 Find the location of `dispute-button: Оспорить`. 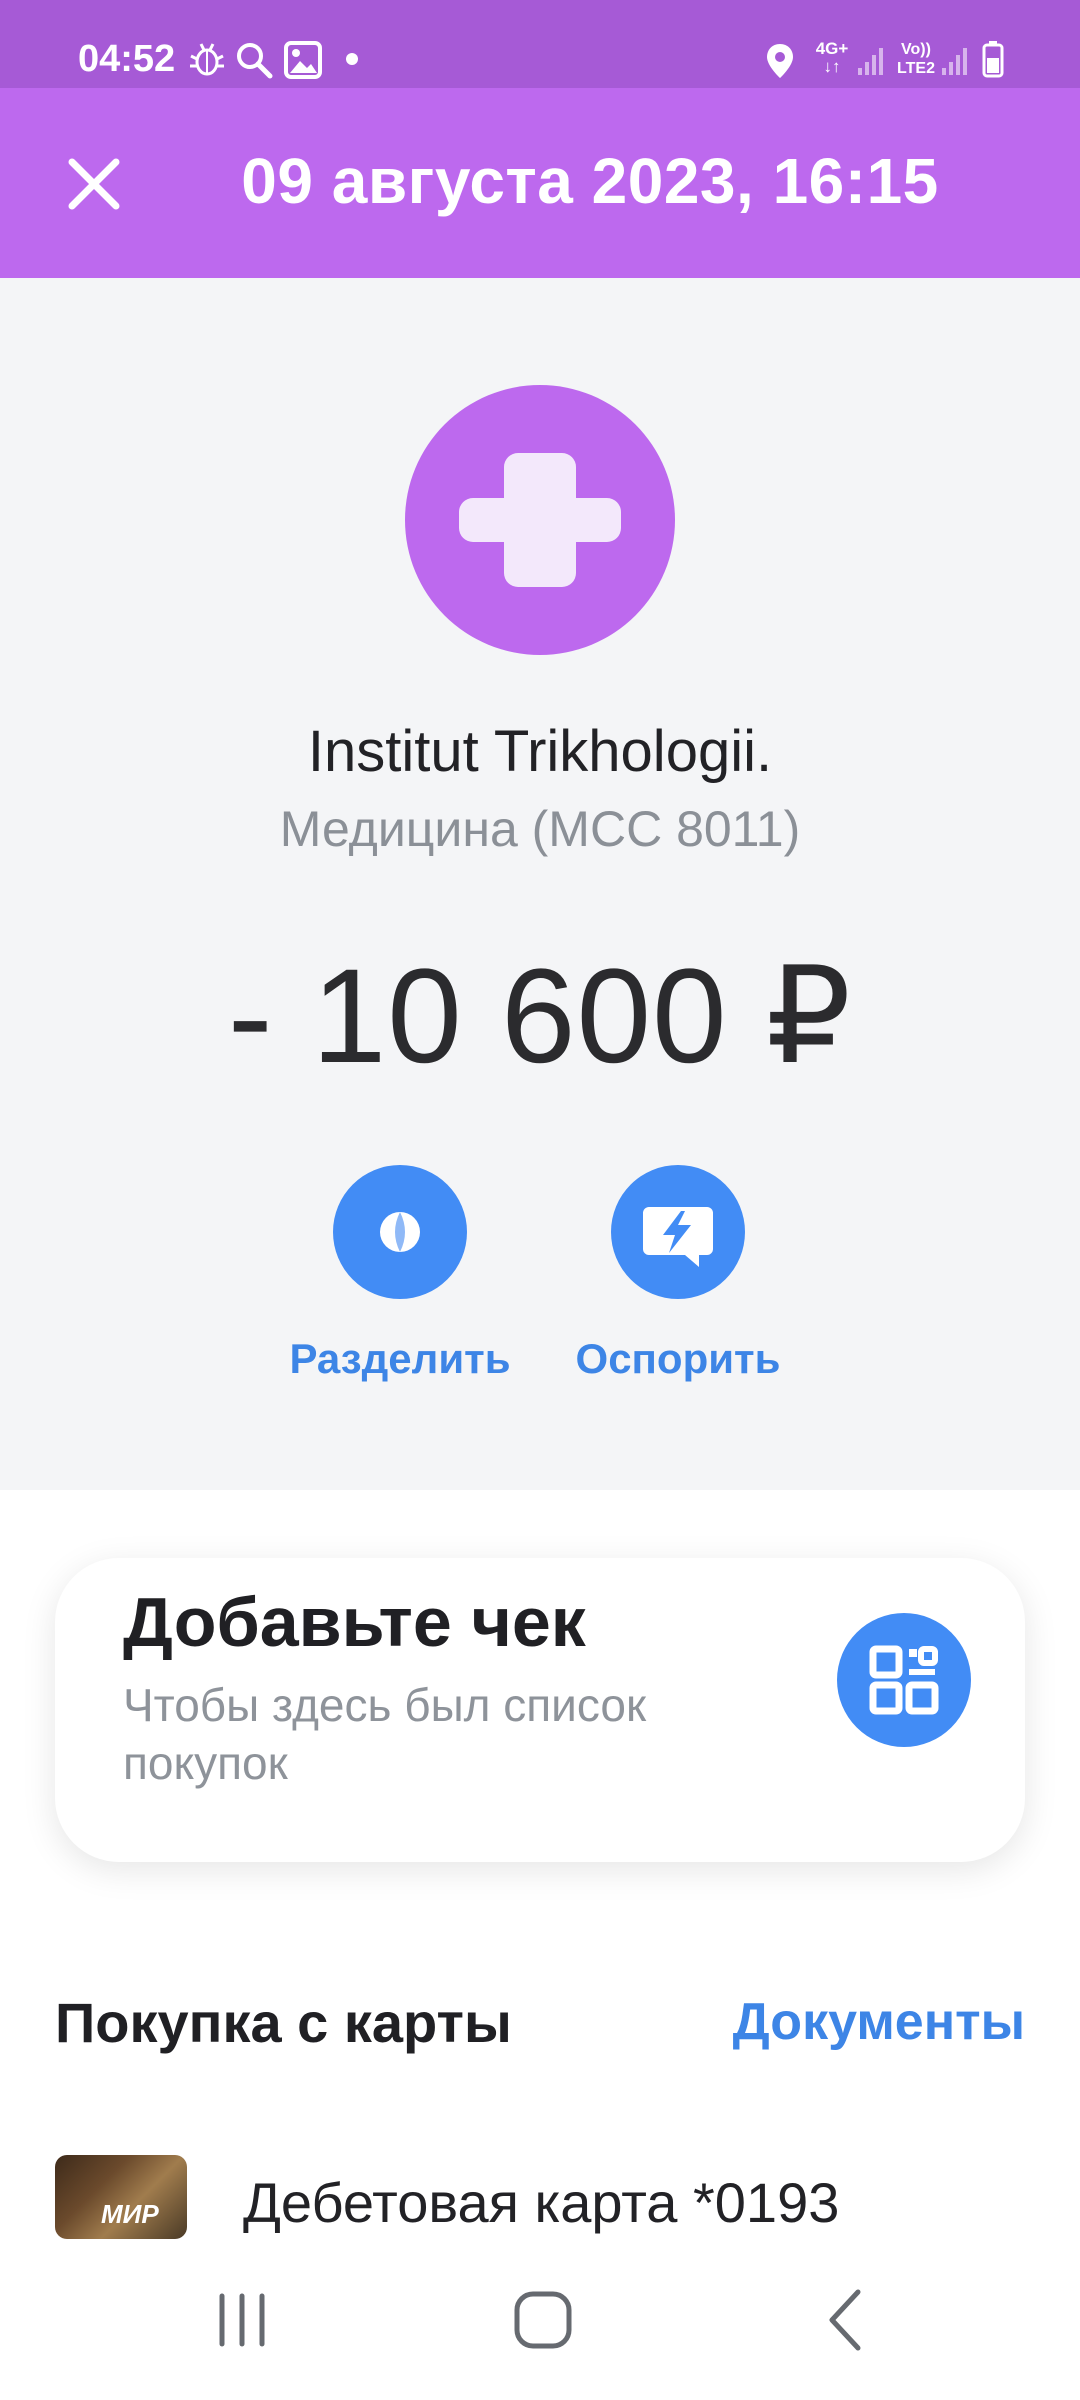

dispute-button: Оспорить is located at coordinates (678, 1274).